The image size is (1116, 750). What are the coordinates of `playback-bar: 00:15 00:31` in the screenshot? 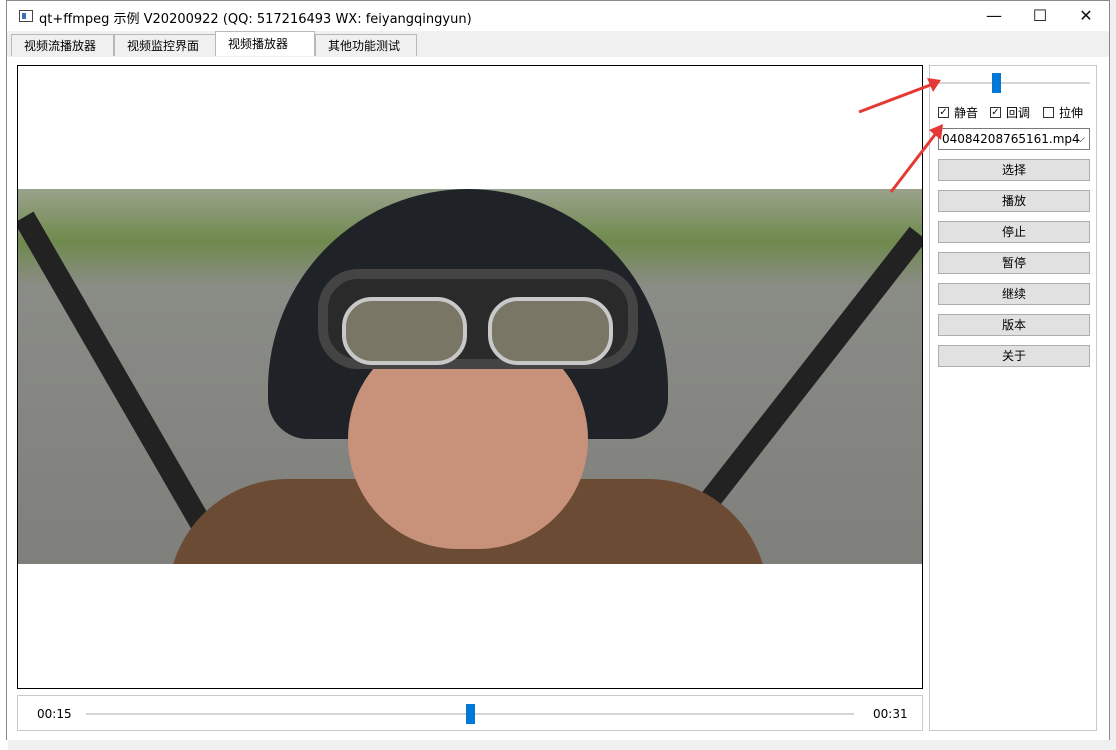 It's located at (470, 713).